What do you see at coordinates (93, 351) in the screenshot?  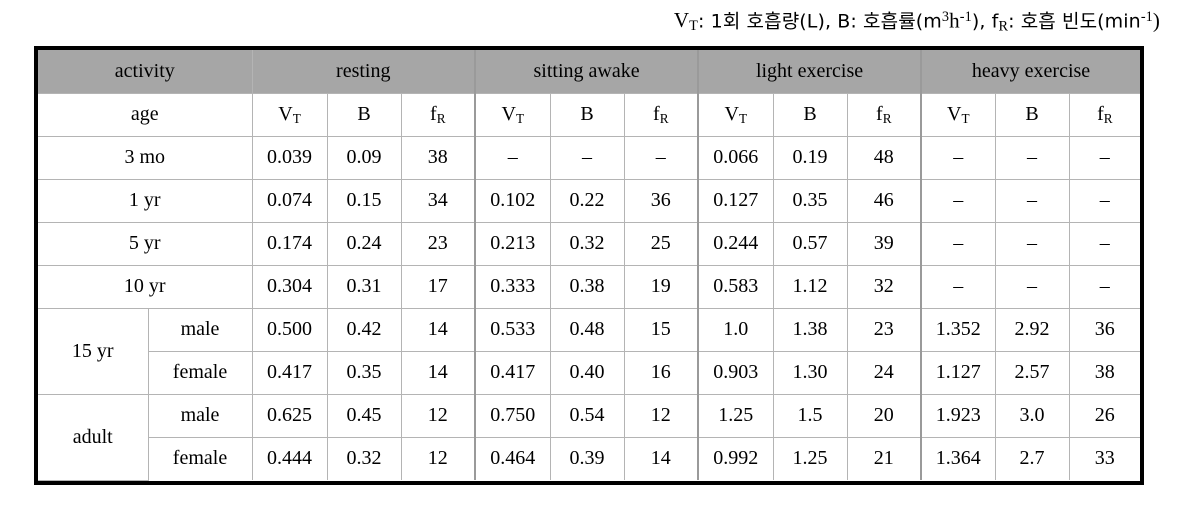 I see `row-header-age-group: 15 yr` at bounding box center [93, 351].